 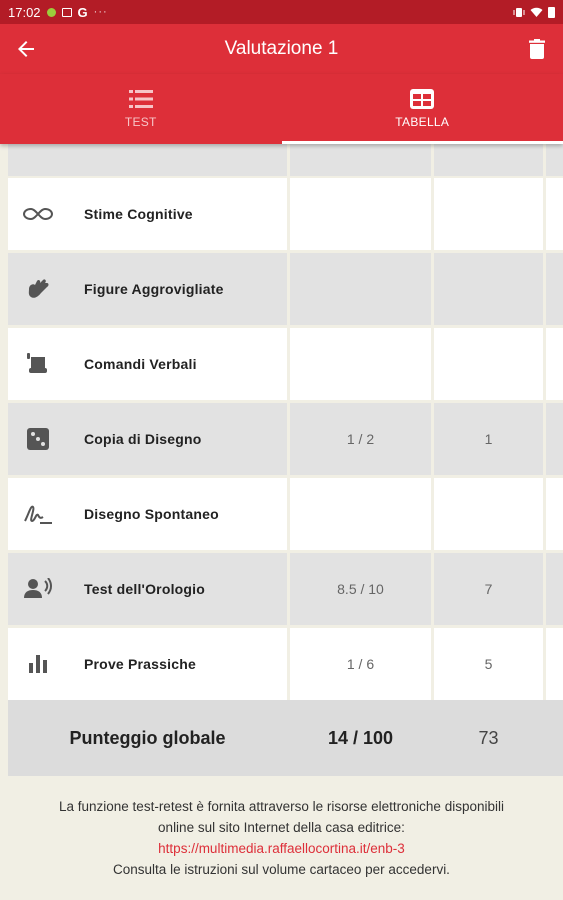 I want to click on row-name-cell: Prove Prassiche, so click(x=147, y=664).